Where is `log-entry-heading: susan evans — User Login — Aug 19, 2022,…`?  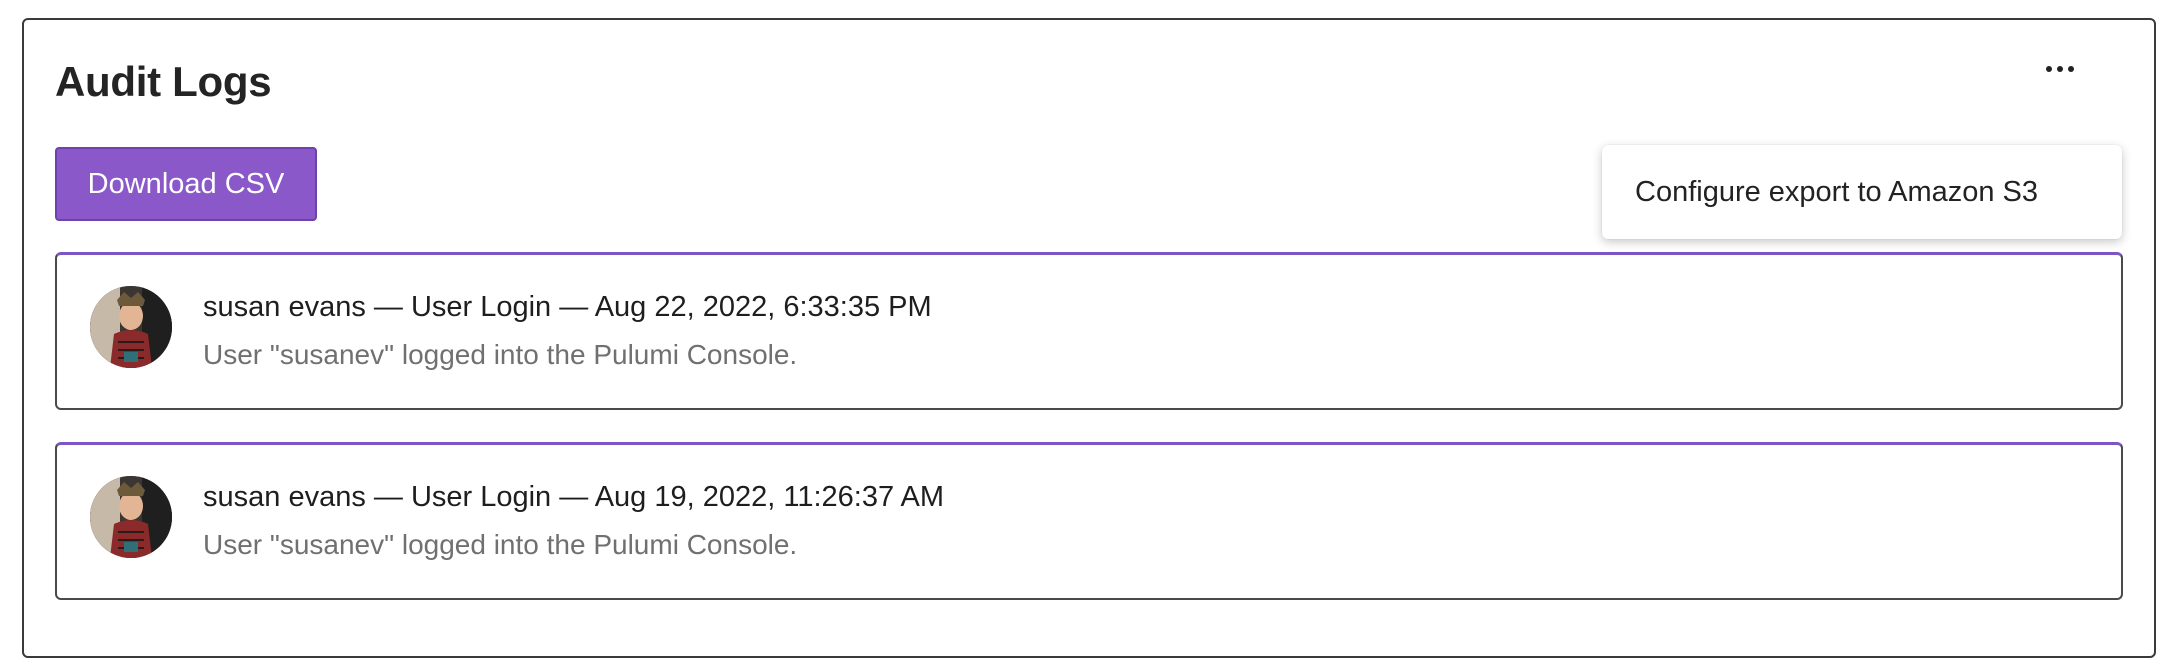
log-entry-heading: susan evans — User Login — Aug 19, 2022,… is located at coordinates (574, 497).